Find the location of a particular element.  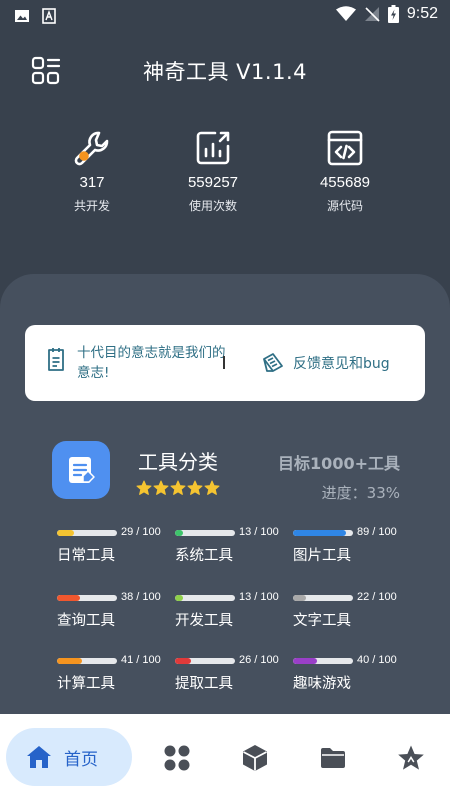

wifi-icon is located at coordinates (345, 13).